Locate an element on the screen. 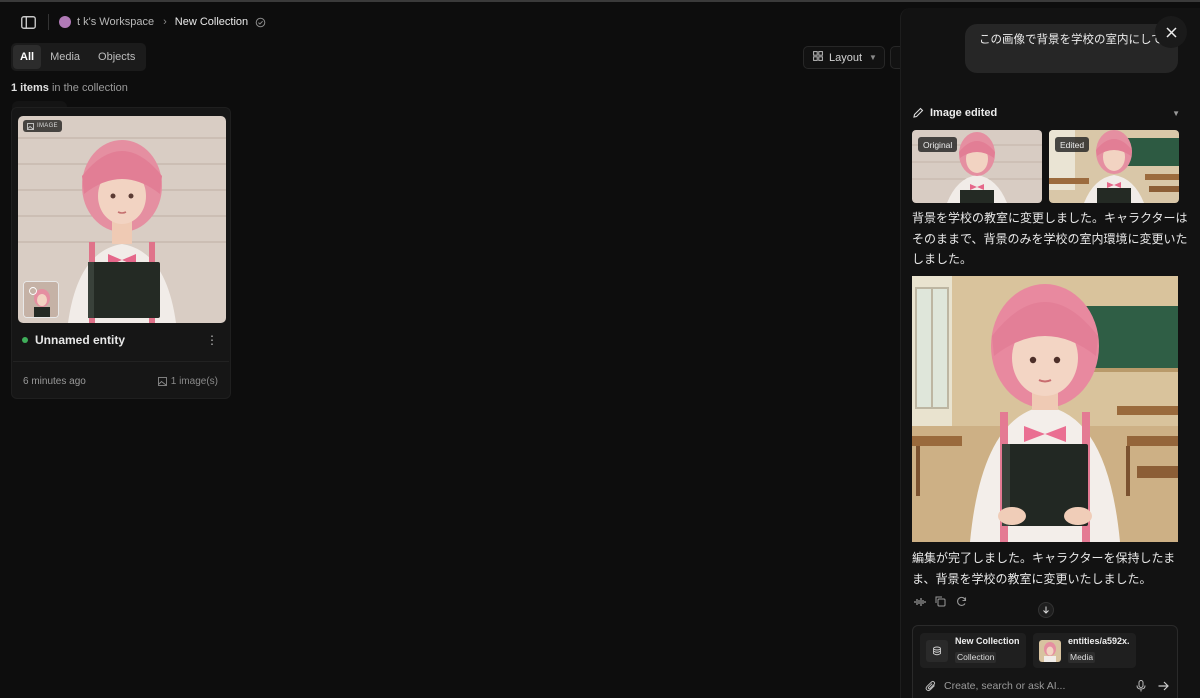 Image resolution: width=1200 pixels, height=698 pixels. grid-icon is located at coordinates (818, 57).